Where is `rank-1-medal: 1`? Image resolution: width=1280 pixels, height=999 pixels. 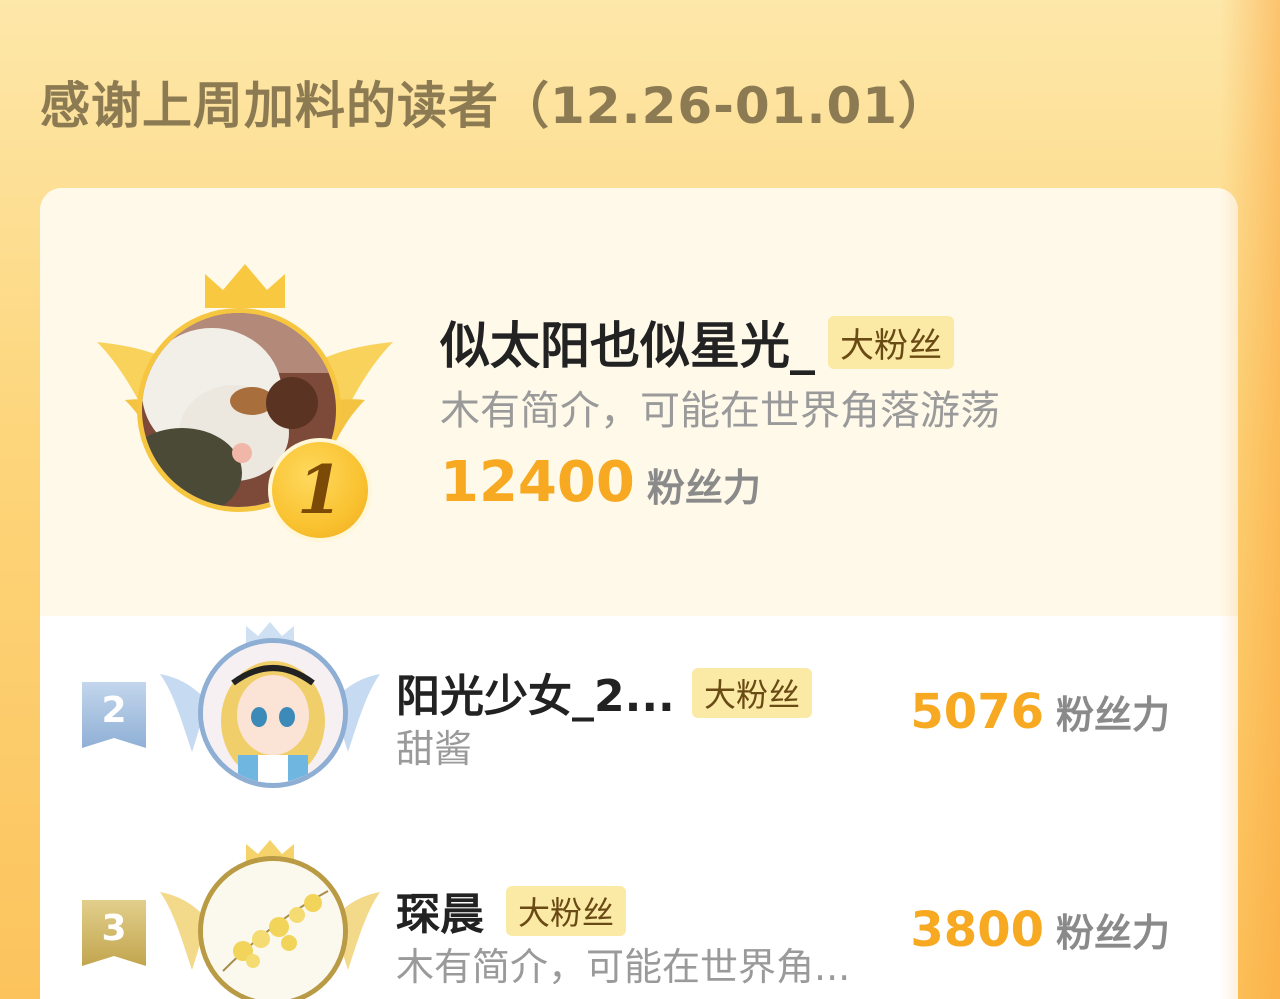 rank-1-medal: 1 is located at coordinates (320, 490).